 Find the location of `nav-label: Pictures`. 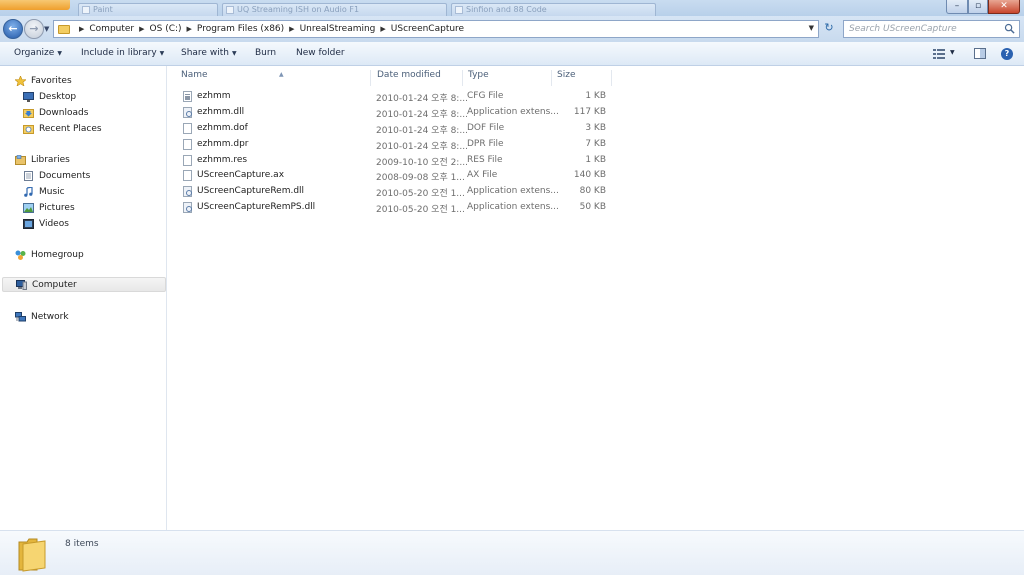

nav-label: Pictures is located at coordinates (57, 207).